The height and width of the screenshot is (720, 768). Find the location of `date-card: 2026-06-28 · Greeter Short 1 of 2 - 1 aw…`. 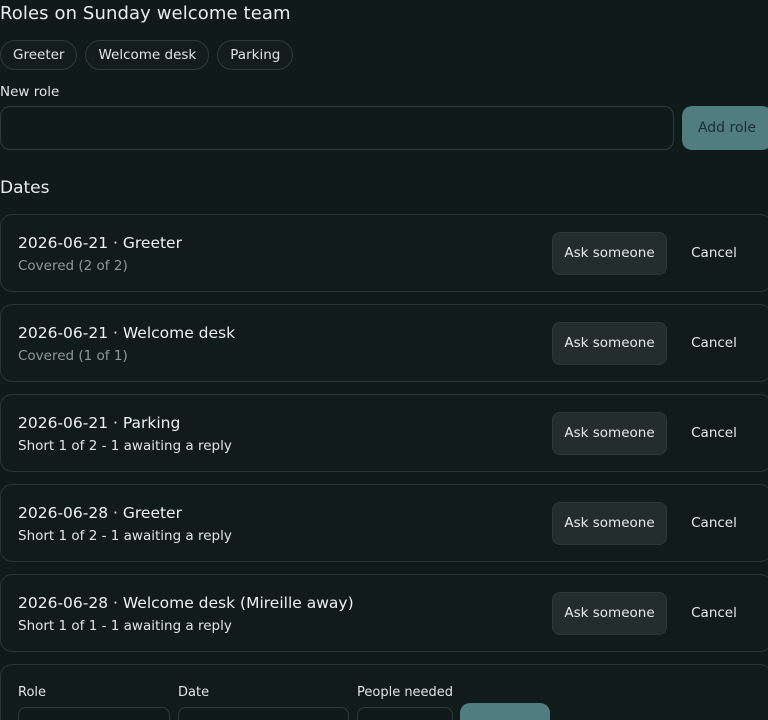

date-card: 2026-06-28 · Greeter Short 1 of 2 - 1 aw… is located at coordinates (384, 523).